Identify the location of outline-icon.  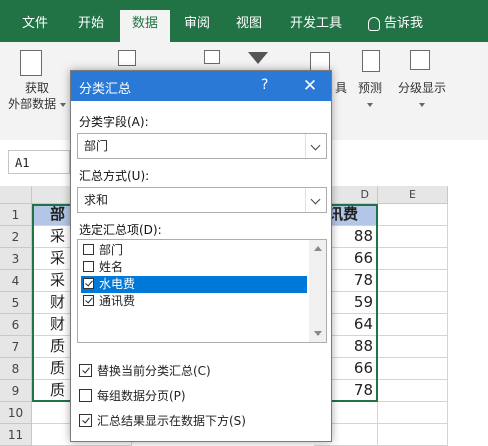
(420, 60).